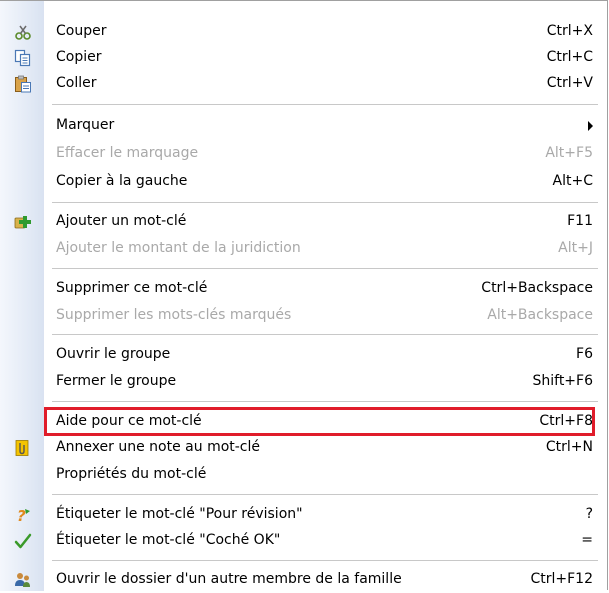 This screenshot has width=609, height=593. What do you see at coordinates (303, 154) in the screenshot?
I see `menu-item-effacer-le-marquage: Effacer le marquage Alt+F5` at bounding box center [303, 154].